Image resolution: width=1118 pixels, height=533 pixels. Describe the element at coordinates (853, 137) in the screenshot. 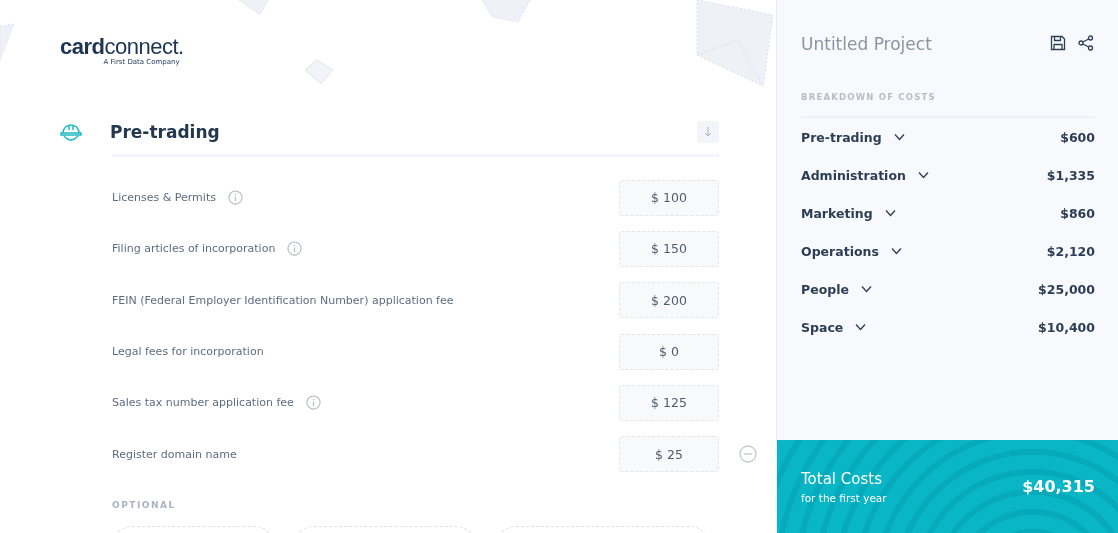

I see `category-toggle: Pre-trading` at that location.